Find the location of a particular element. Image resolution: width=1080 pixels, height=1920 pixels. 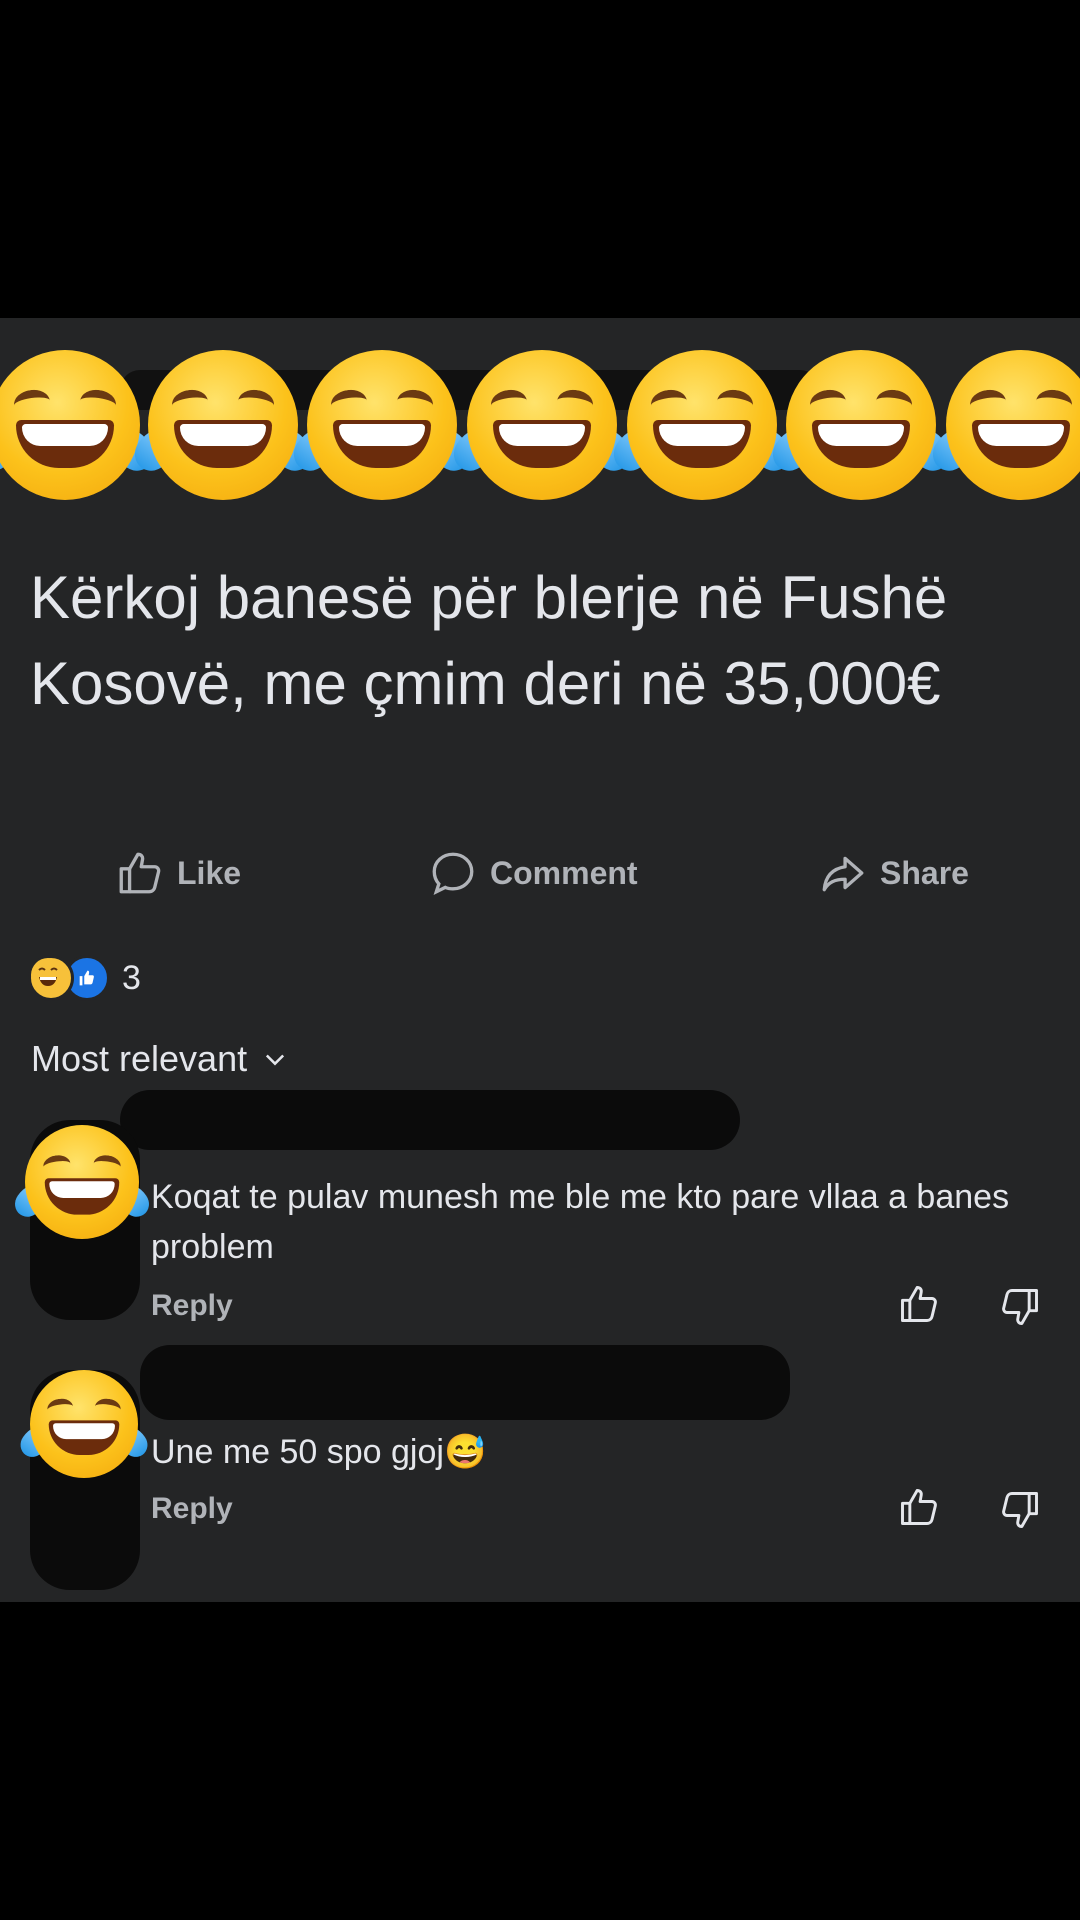

thumbs-up-icon is located at coordinates (140, 873).